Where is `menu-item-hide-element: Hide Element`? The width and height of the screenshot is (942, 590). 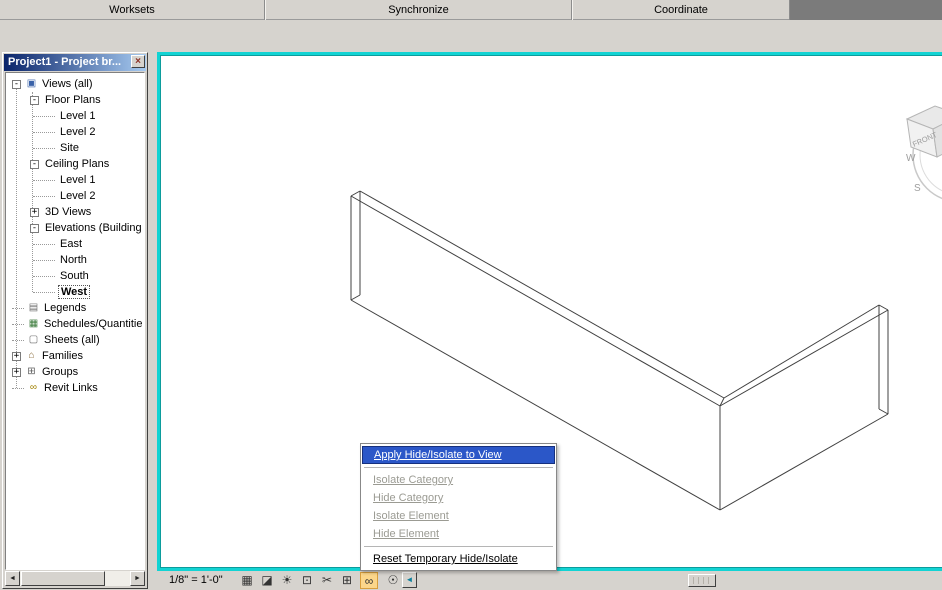
menu-item-hide-element: Hide Element is located at coordinates (406, 534).